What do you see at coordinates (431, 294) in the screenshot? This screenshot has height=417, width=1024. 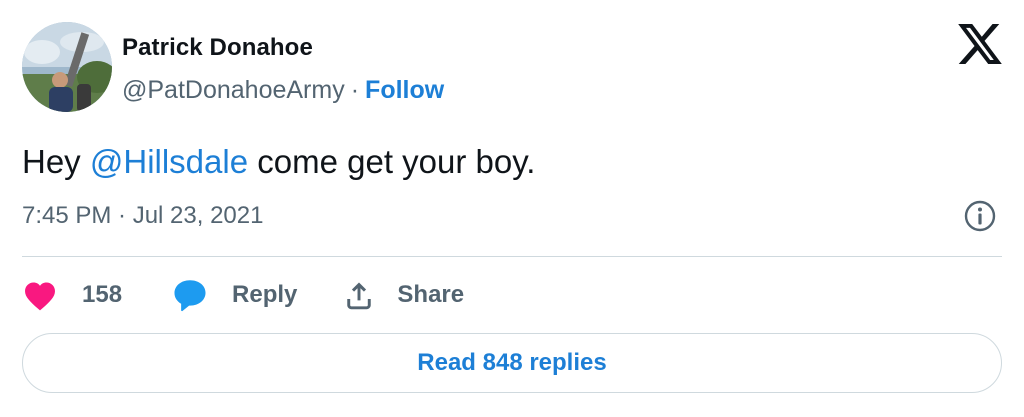 I see `share-label: Share` at bounding box center [431, 294].